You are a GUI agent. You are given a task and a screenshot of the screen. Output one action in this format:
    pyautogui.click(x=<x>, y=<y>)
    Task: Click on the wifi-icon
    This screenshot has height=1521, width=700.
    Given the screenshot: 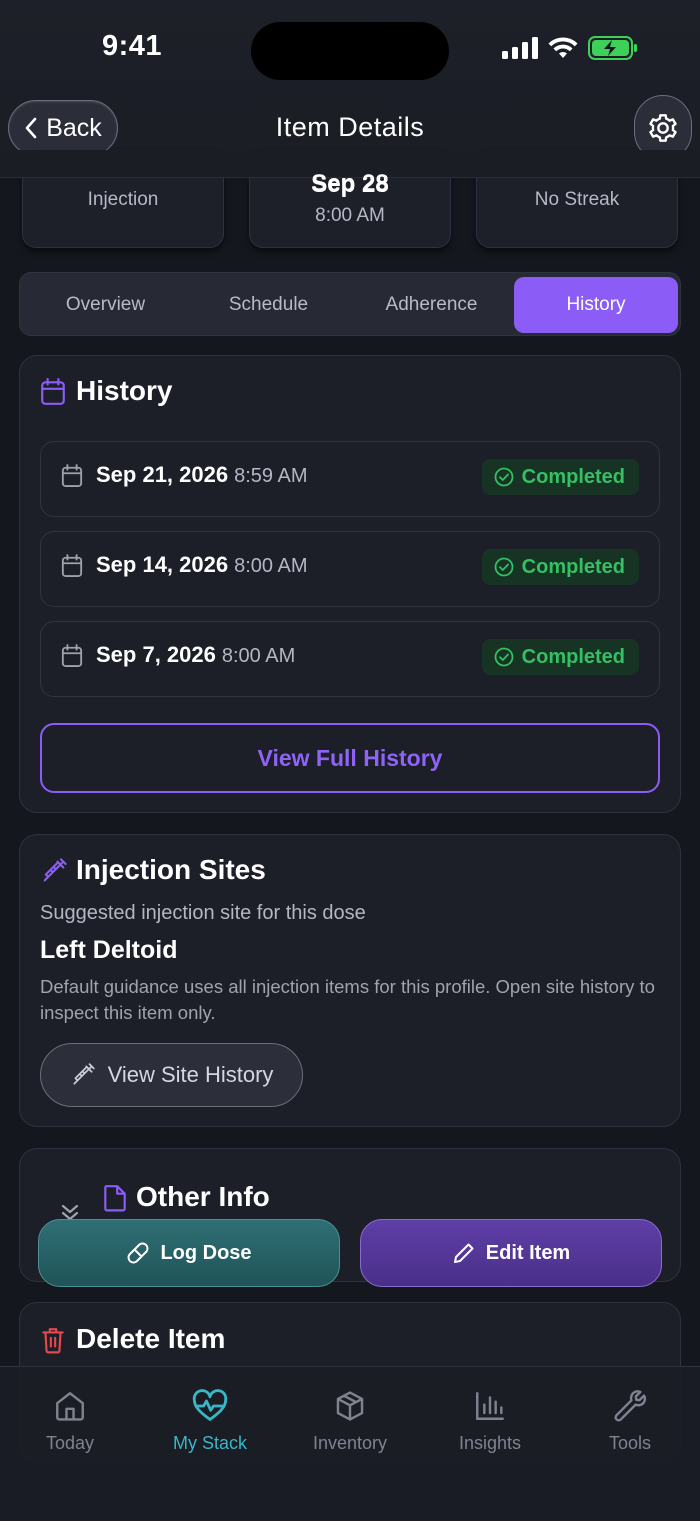 What is the action you would take?
    pyautogui.click(x=563, y=47)
    